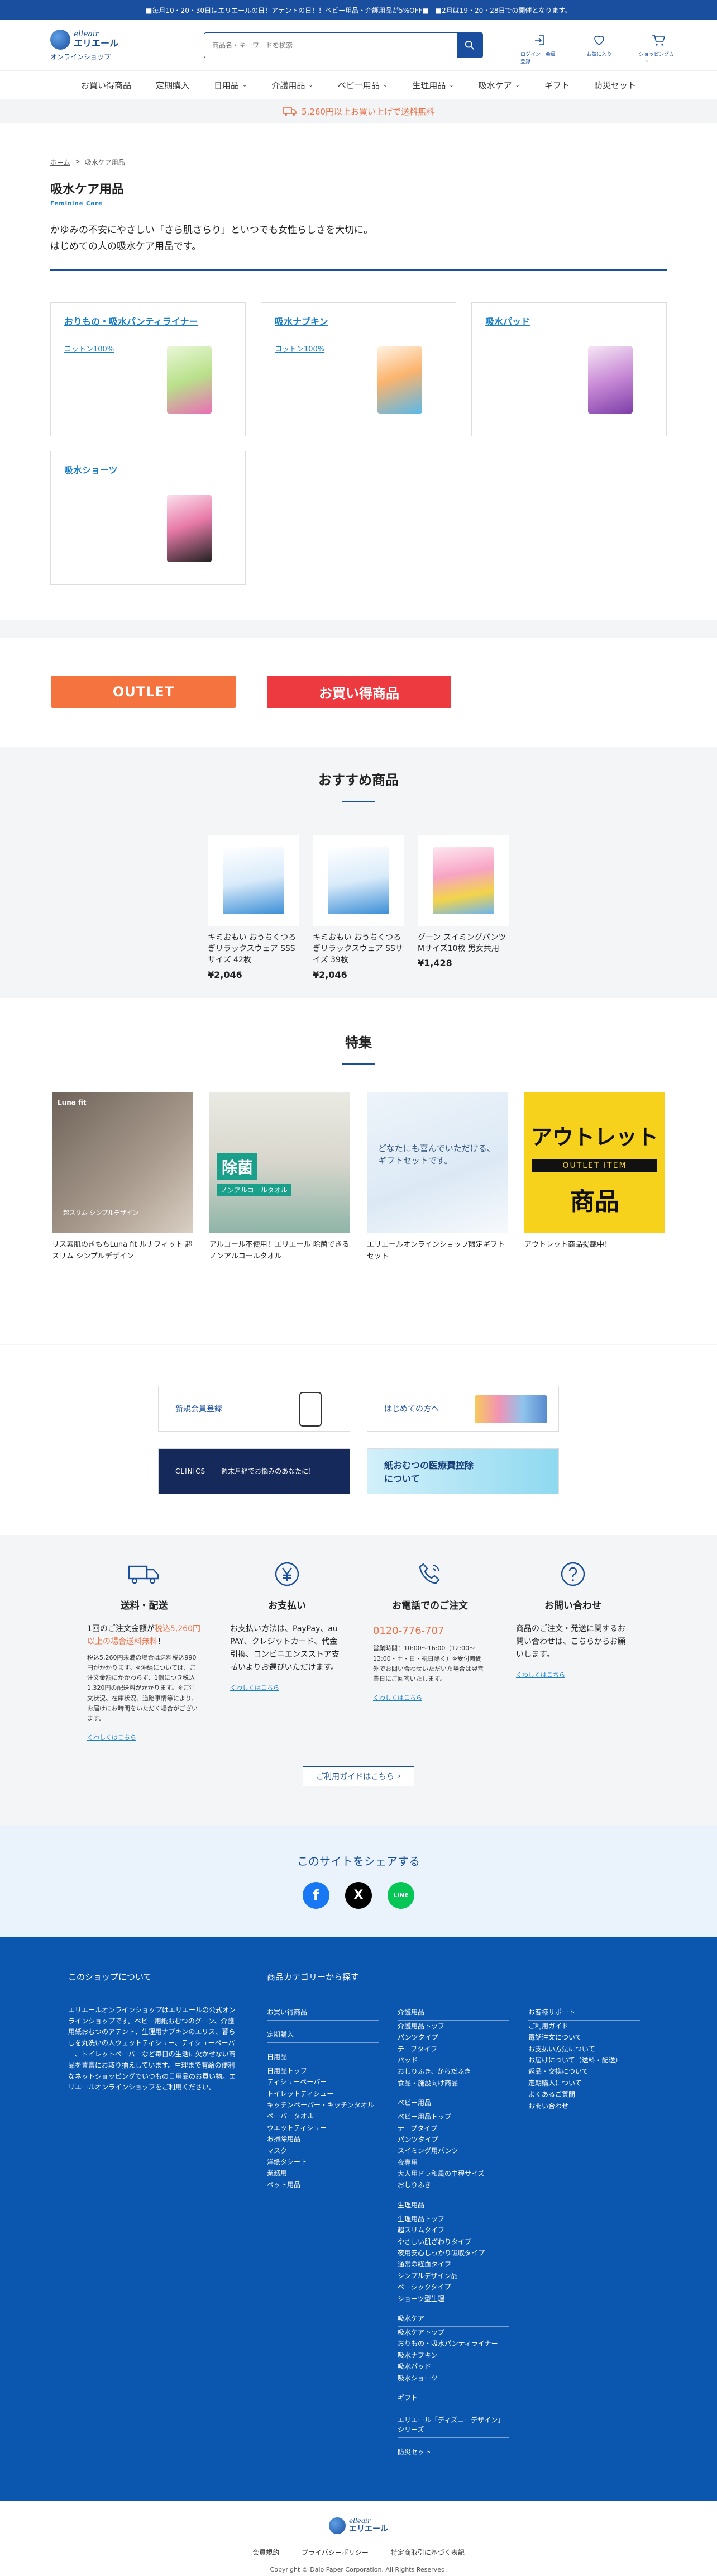  What do you see at coordinates (323, 2173) in the screenshot?
I see `footer-link: 業務用` at bounding box center [323, 2173].